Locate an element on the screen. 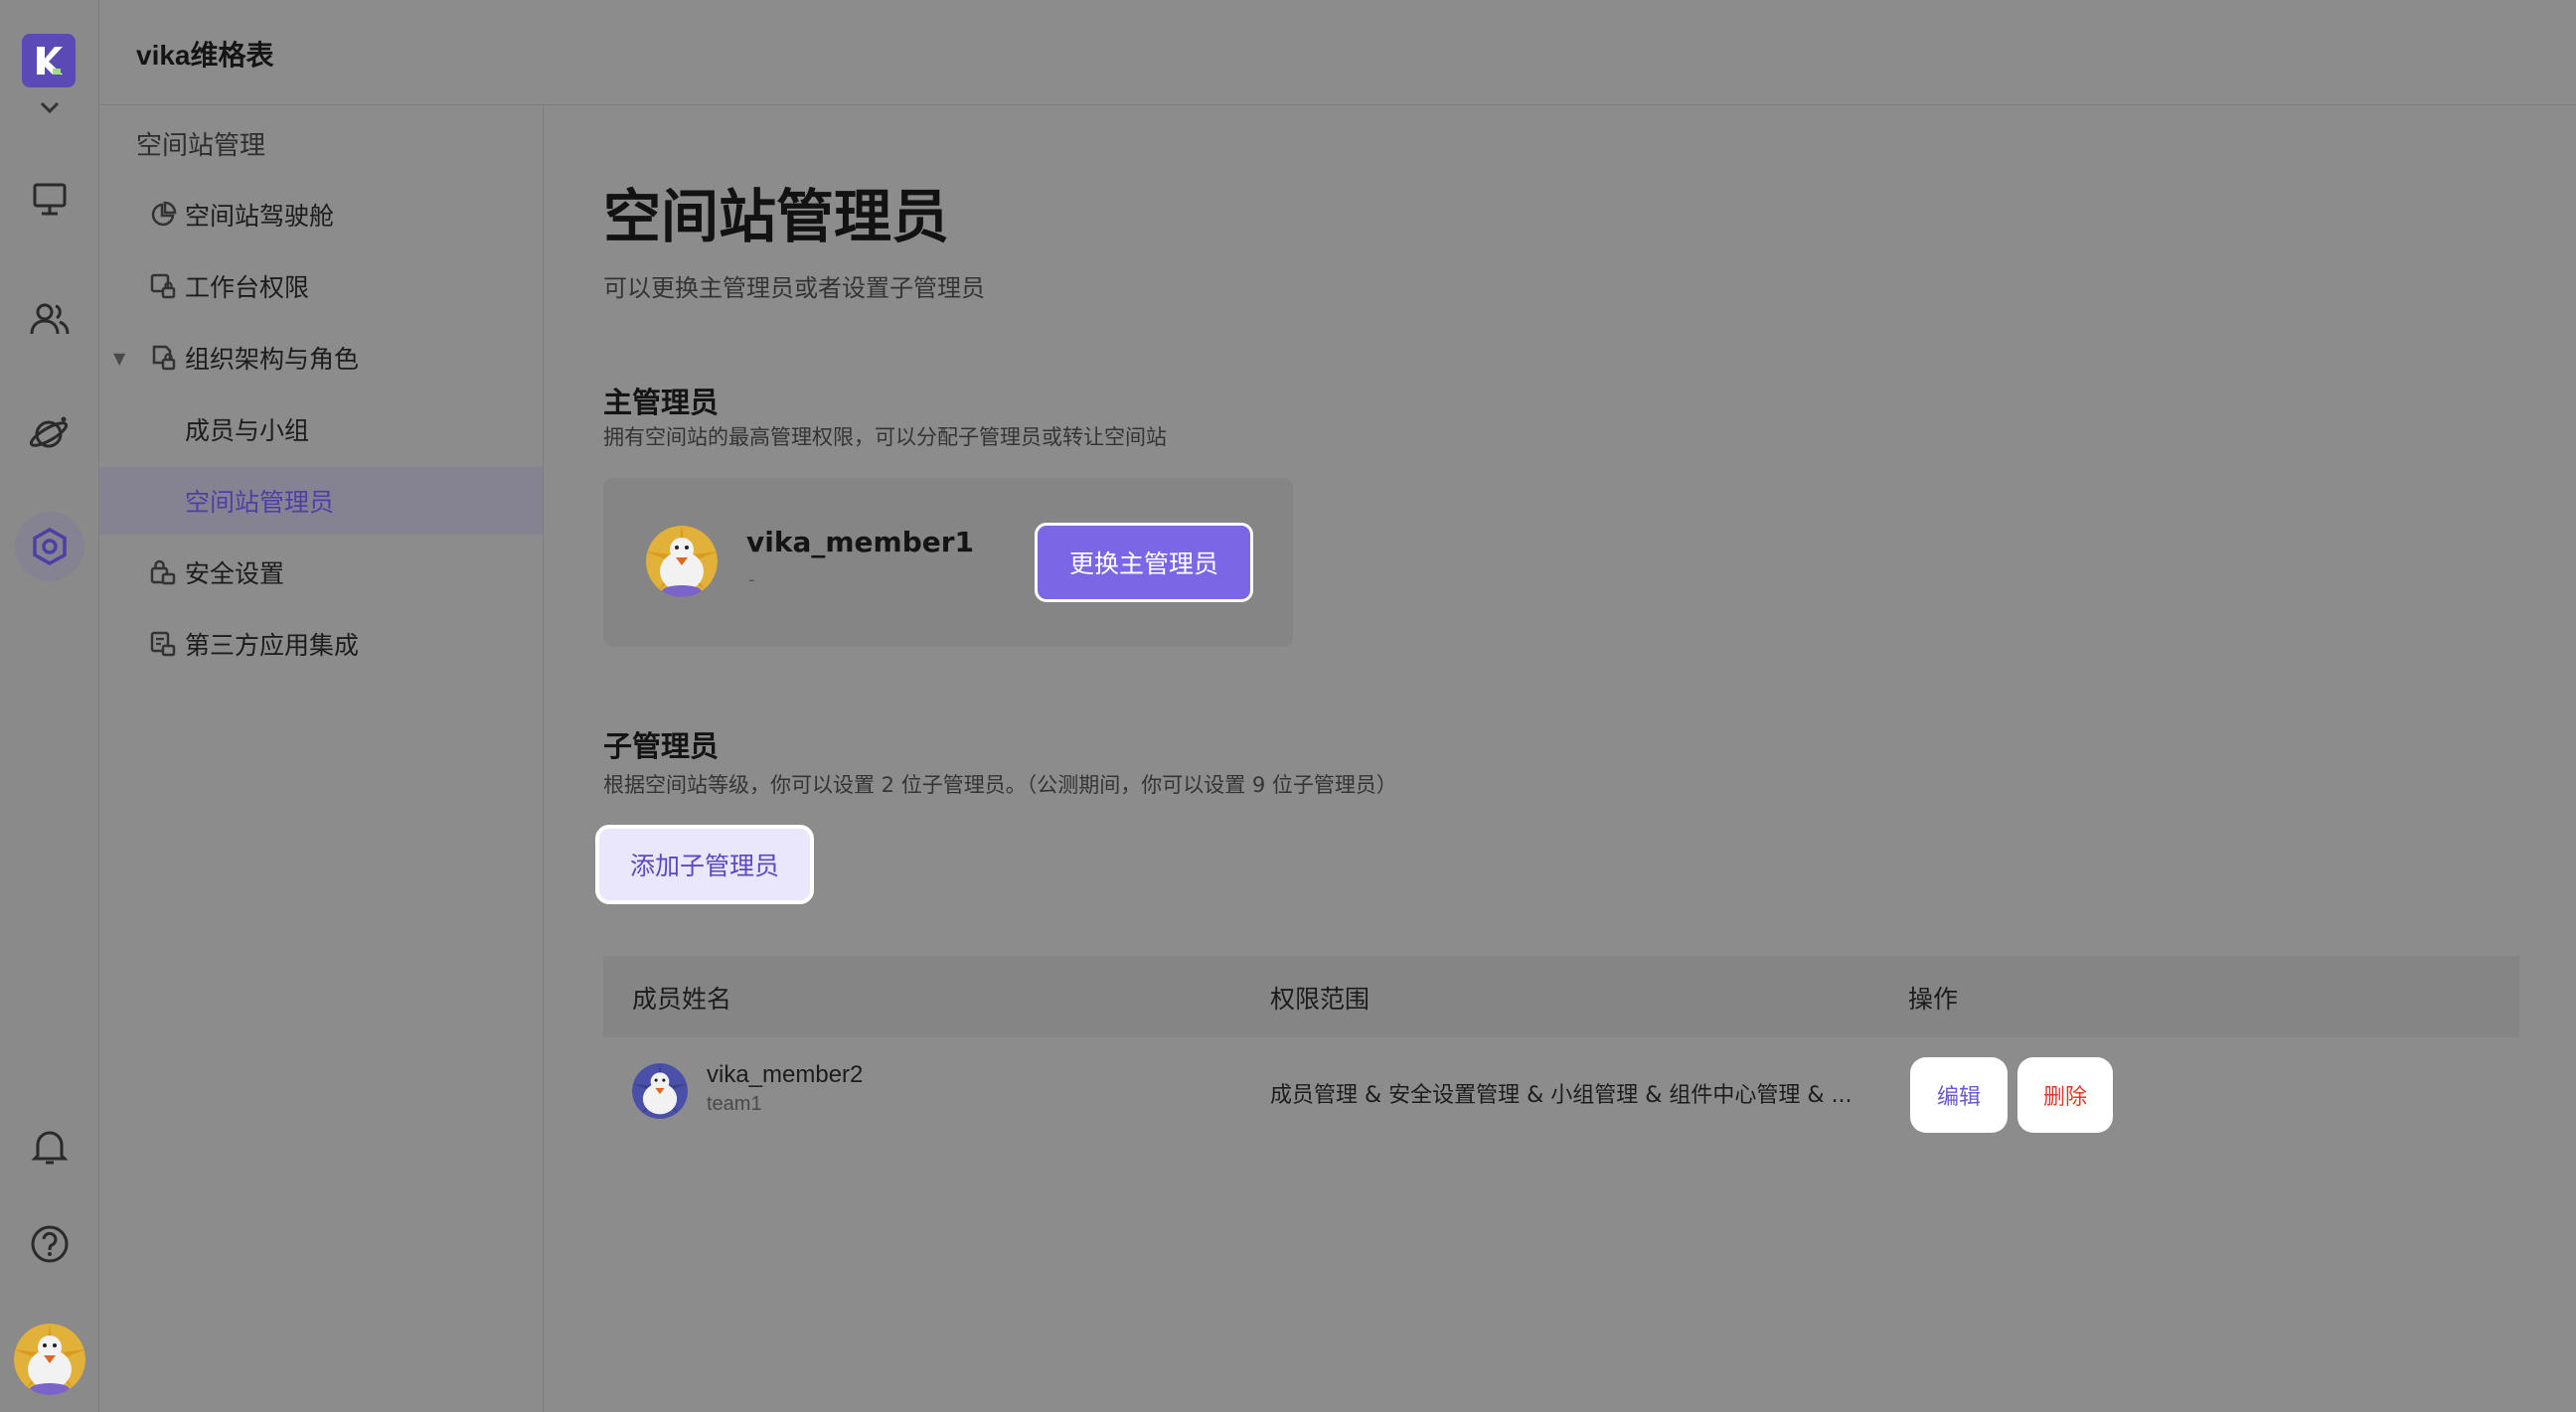 The image size is (2576, 1412). change-owner-button: 更换主管理员 is located at coordinates (1144, 562).